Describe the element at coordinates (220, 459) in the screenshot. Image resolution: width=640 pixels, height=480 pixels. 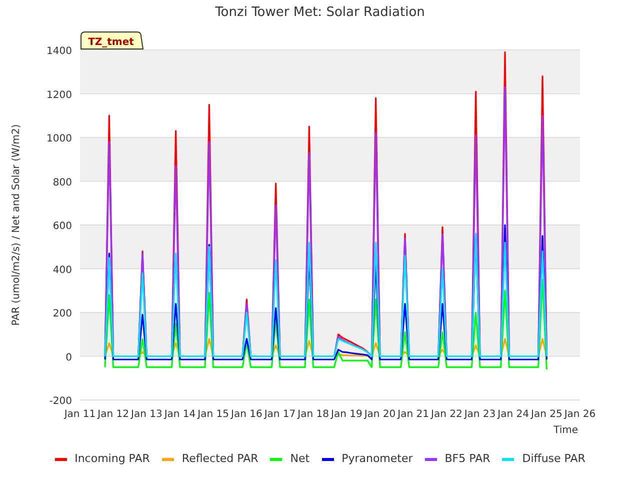
I see `legend-label: Reflected PAR` at that location.